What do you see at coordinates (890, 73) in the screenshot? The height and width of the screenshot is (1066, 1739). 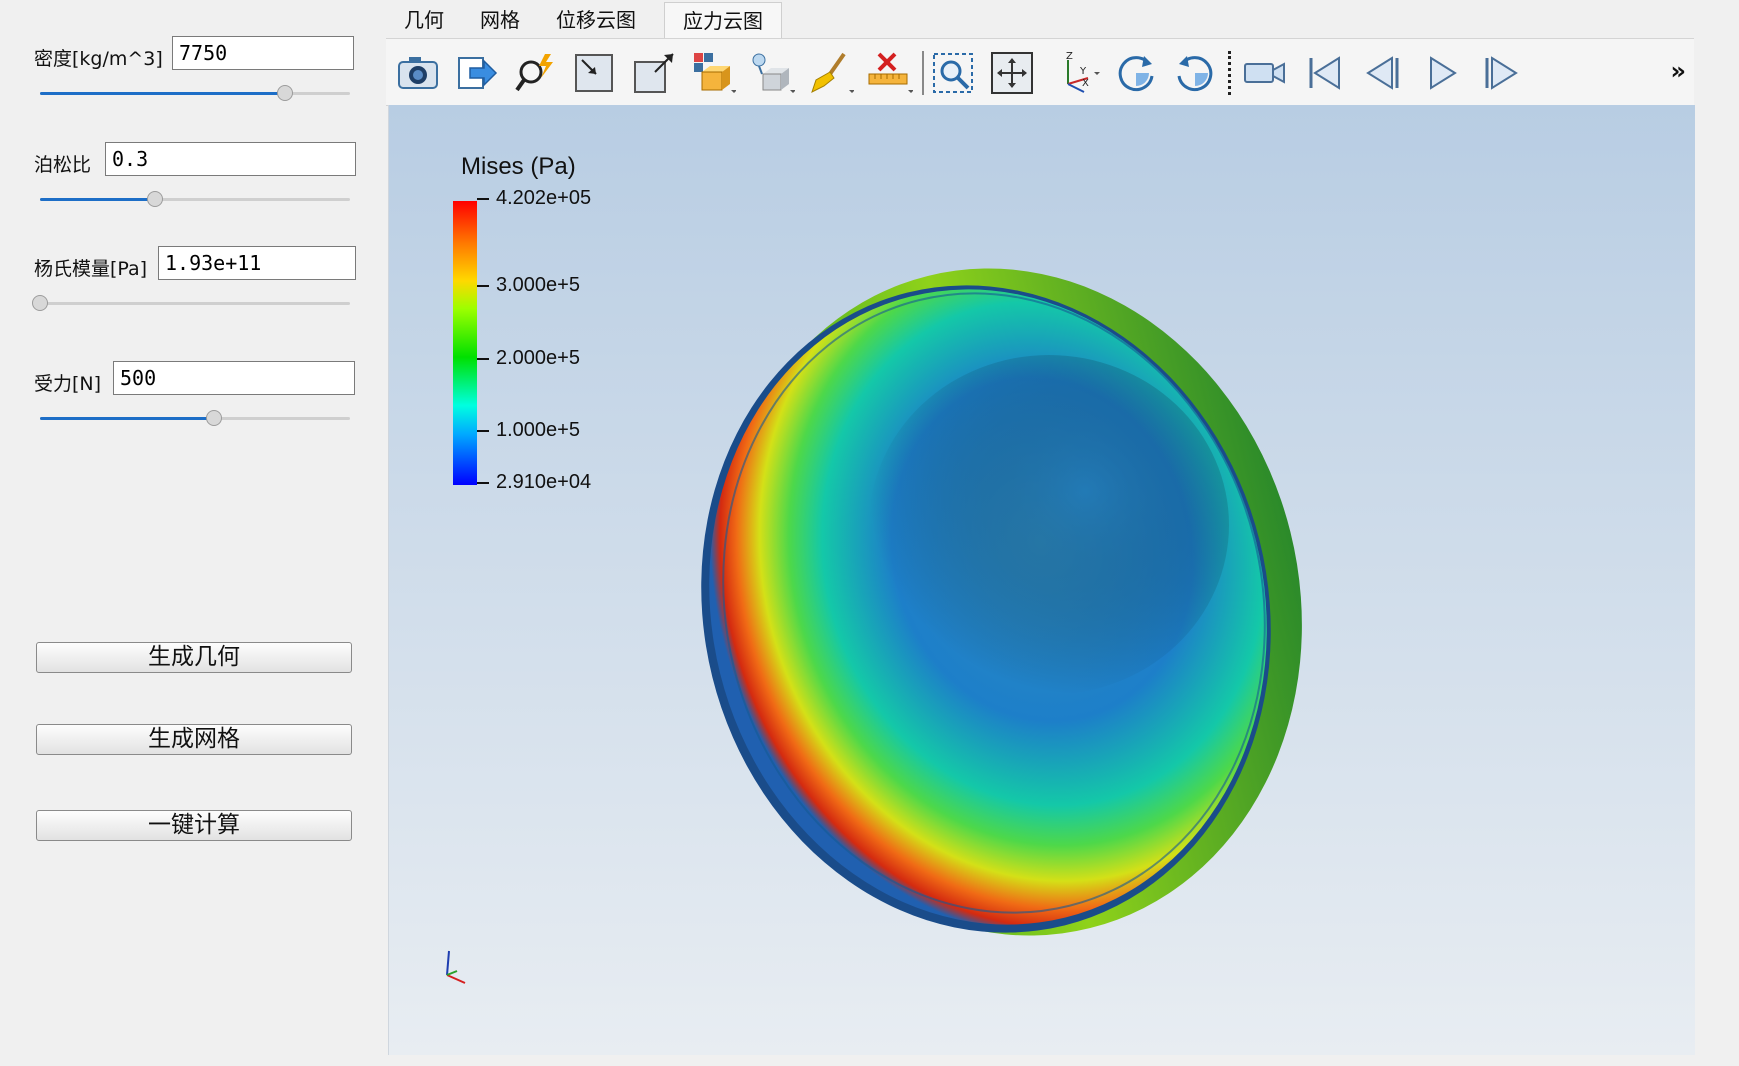 I see `ruler-icon` at bounding box center [890, 73].